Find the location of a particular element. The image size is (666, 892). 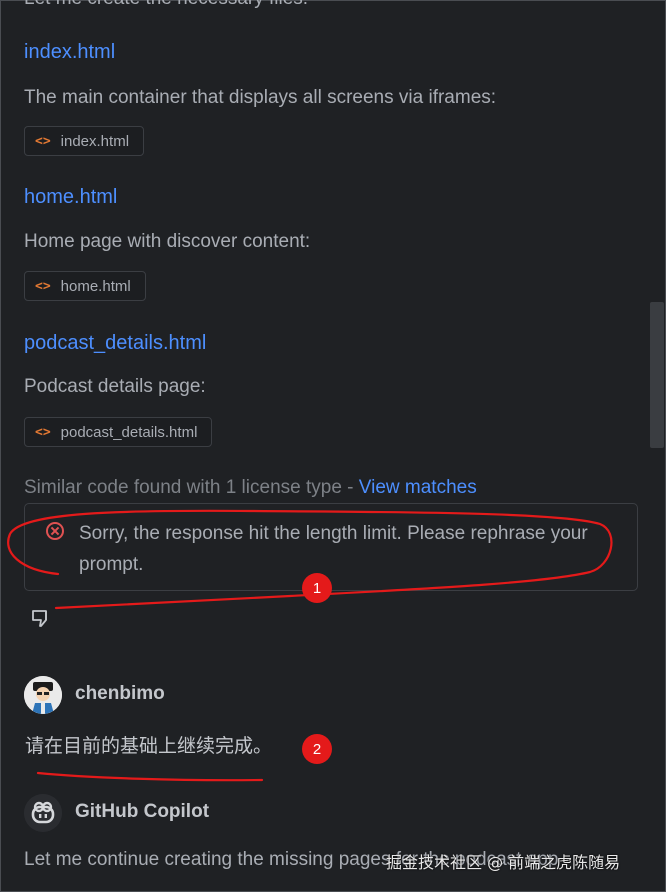

watermark: 掘金技术社区 @ 前端之虎陈随易 is located at coordinates (503, 862).